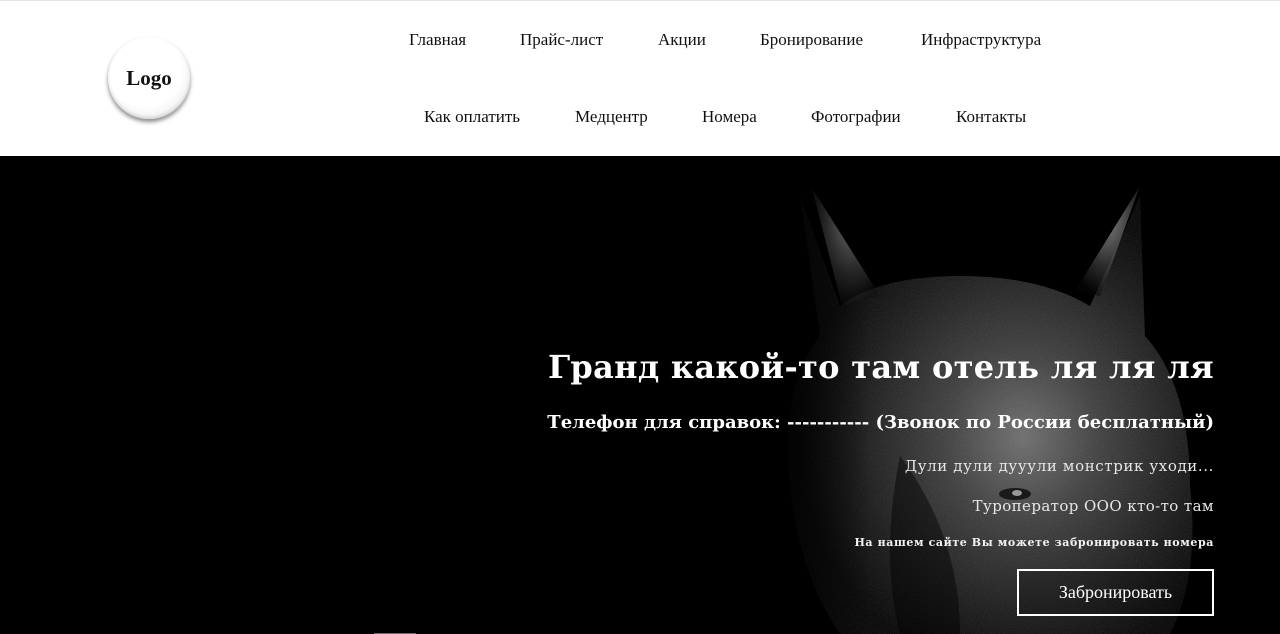 This screenshot has height=634, width=1280. What do you see at coordinates (811, 40) in the screenshot?
I see `nav-link-booking: Бронирование` at bounding box center [811, 40].